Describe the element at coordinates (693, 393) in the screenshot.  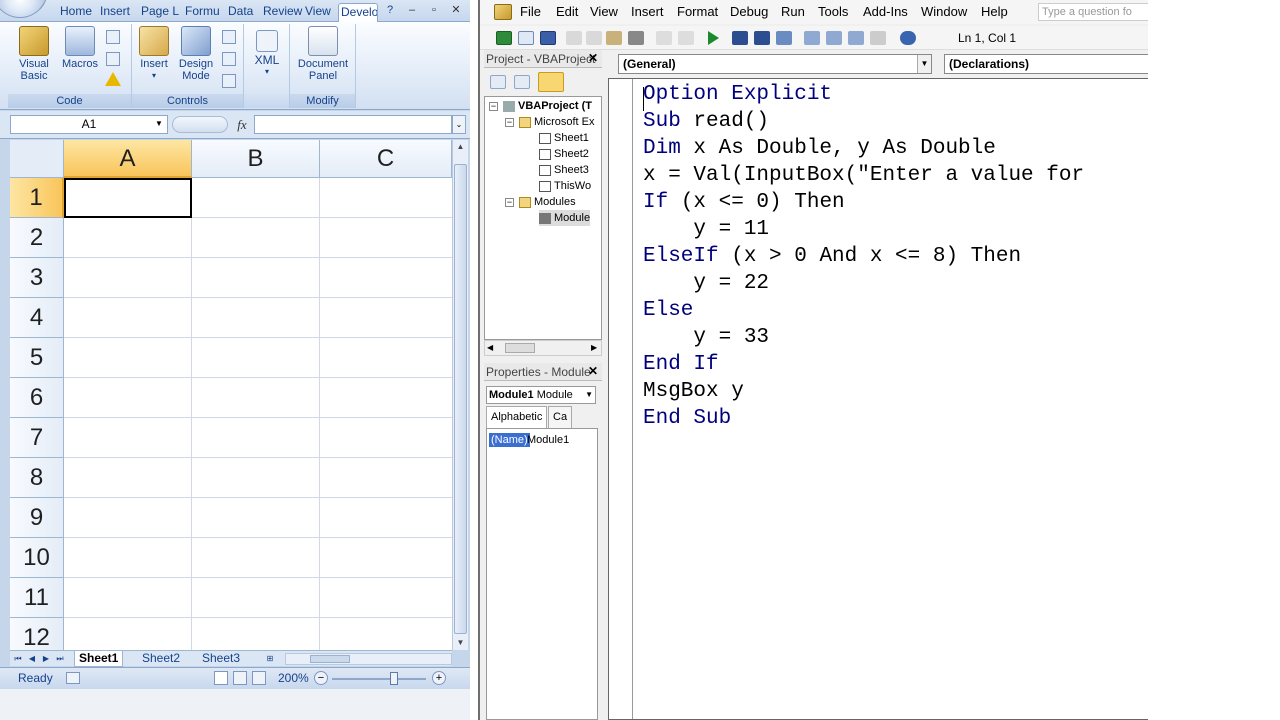
I see `code-line: MsgBox y` at that location.